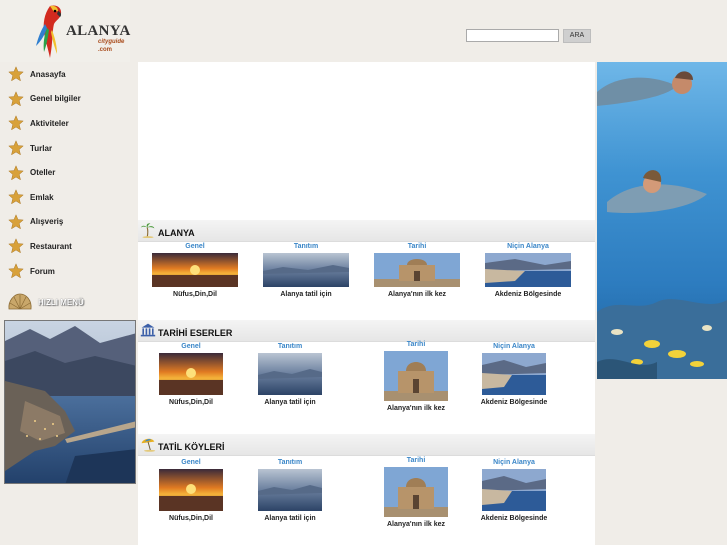  Describe the element at coordinates (111, 42) in the screenshot. I see `logo-sub-text: cityguide` at that location.